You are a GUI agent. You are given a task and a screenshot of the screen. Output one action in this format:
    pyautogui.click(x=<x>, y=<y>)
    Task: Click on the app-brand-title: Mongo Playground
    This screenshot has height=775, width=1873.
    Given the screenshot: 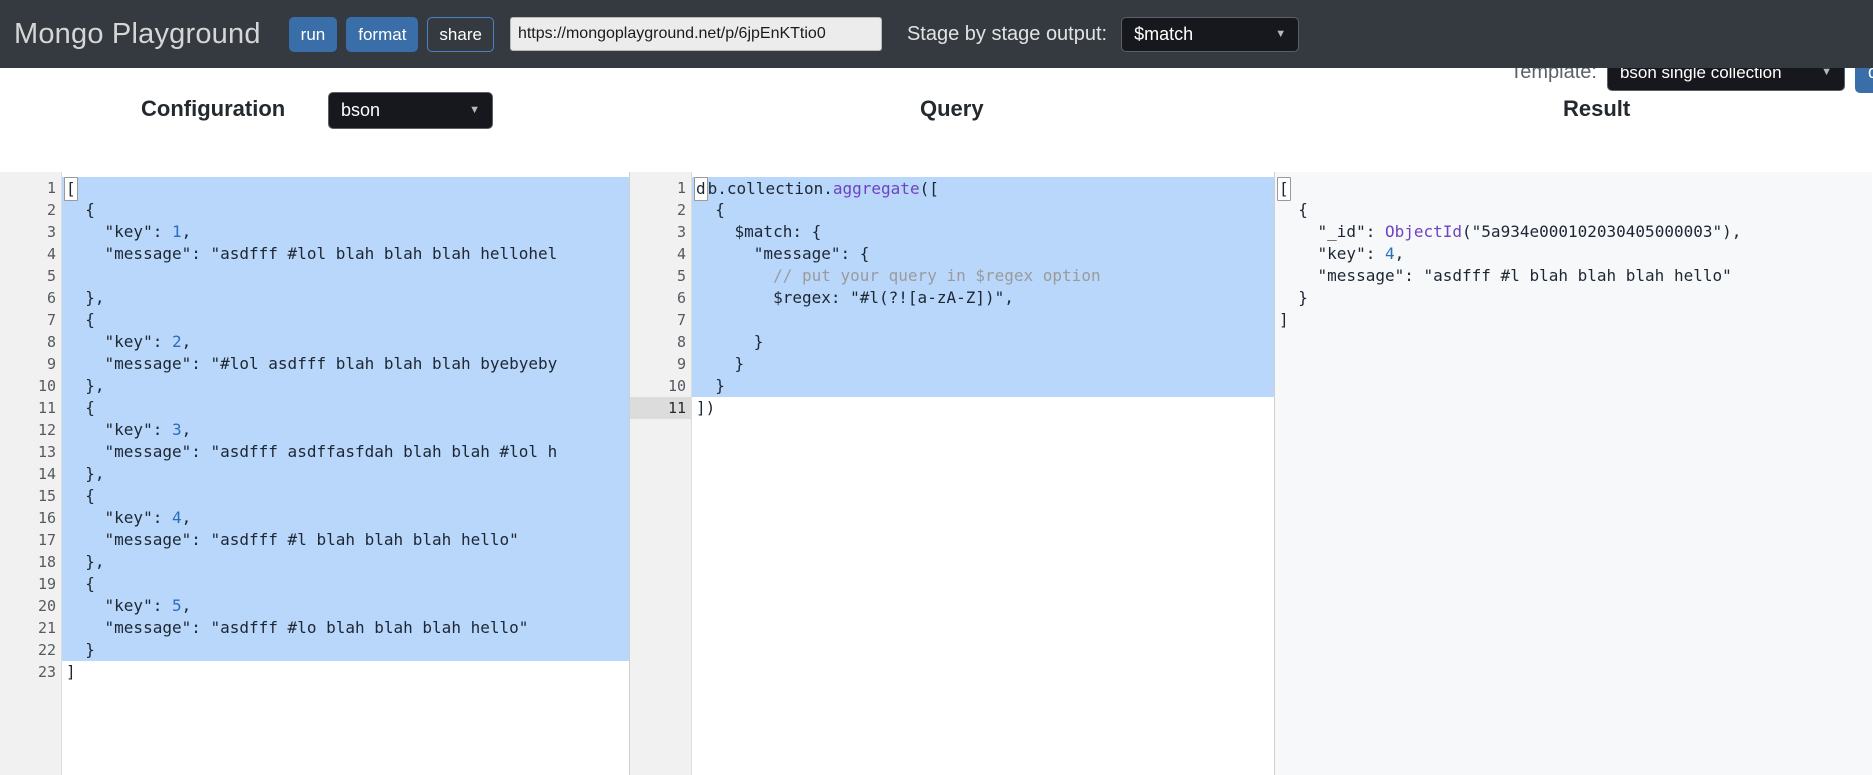 What is the action you would take?
    pyautogui.click(x=137, y=33)
    